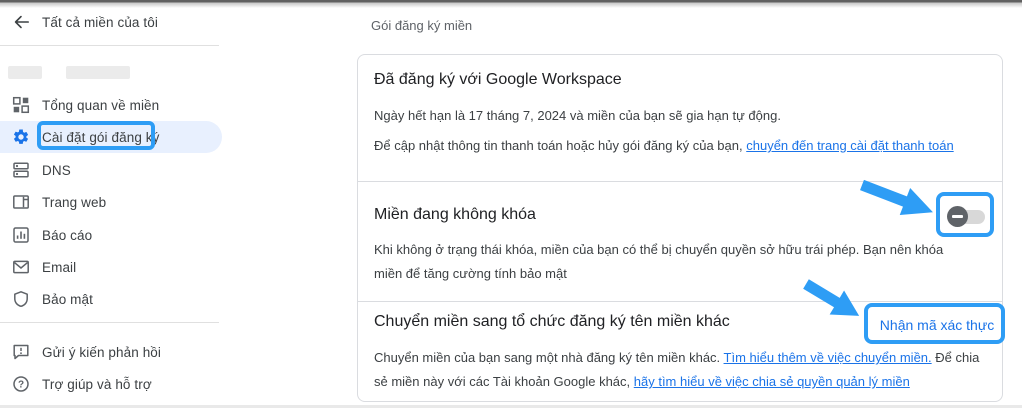 The image size is (1022, 408). I want to click on back-arrow-icon, so click(21, 22).